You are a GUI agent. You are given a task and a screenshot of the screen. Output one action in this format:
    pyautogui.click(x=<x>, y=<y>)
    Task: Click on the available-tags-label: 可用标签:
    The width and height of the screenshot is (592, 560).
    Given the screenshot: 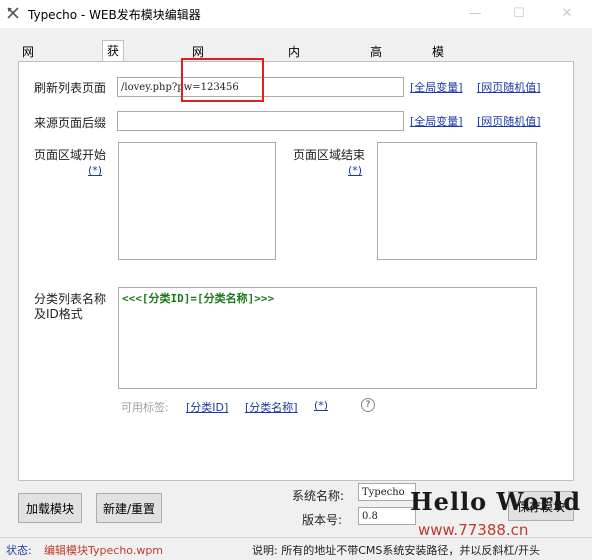 What is the action you would take?
    pyautogui.click(x=145, y=407)
    